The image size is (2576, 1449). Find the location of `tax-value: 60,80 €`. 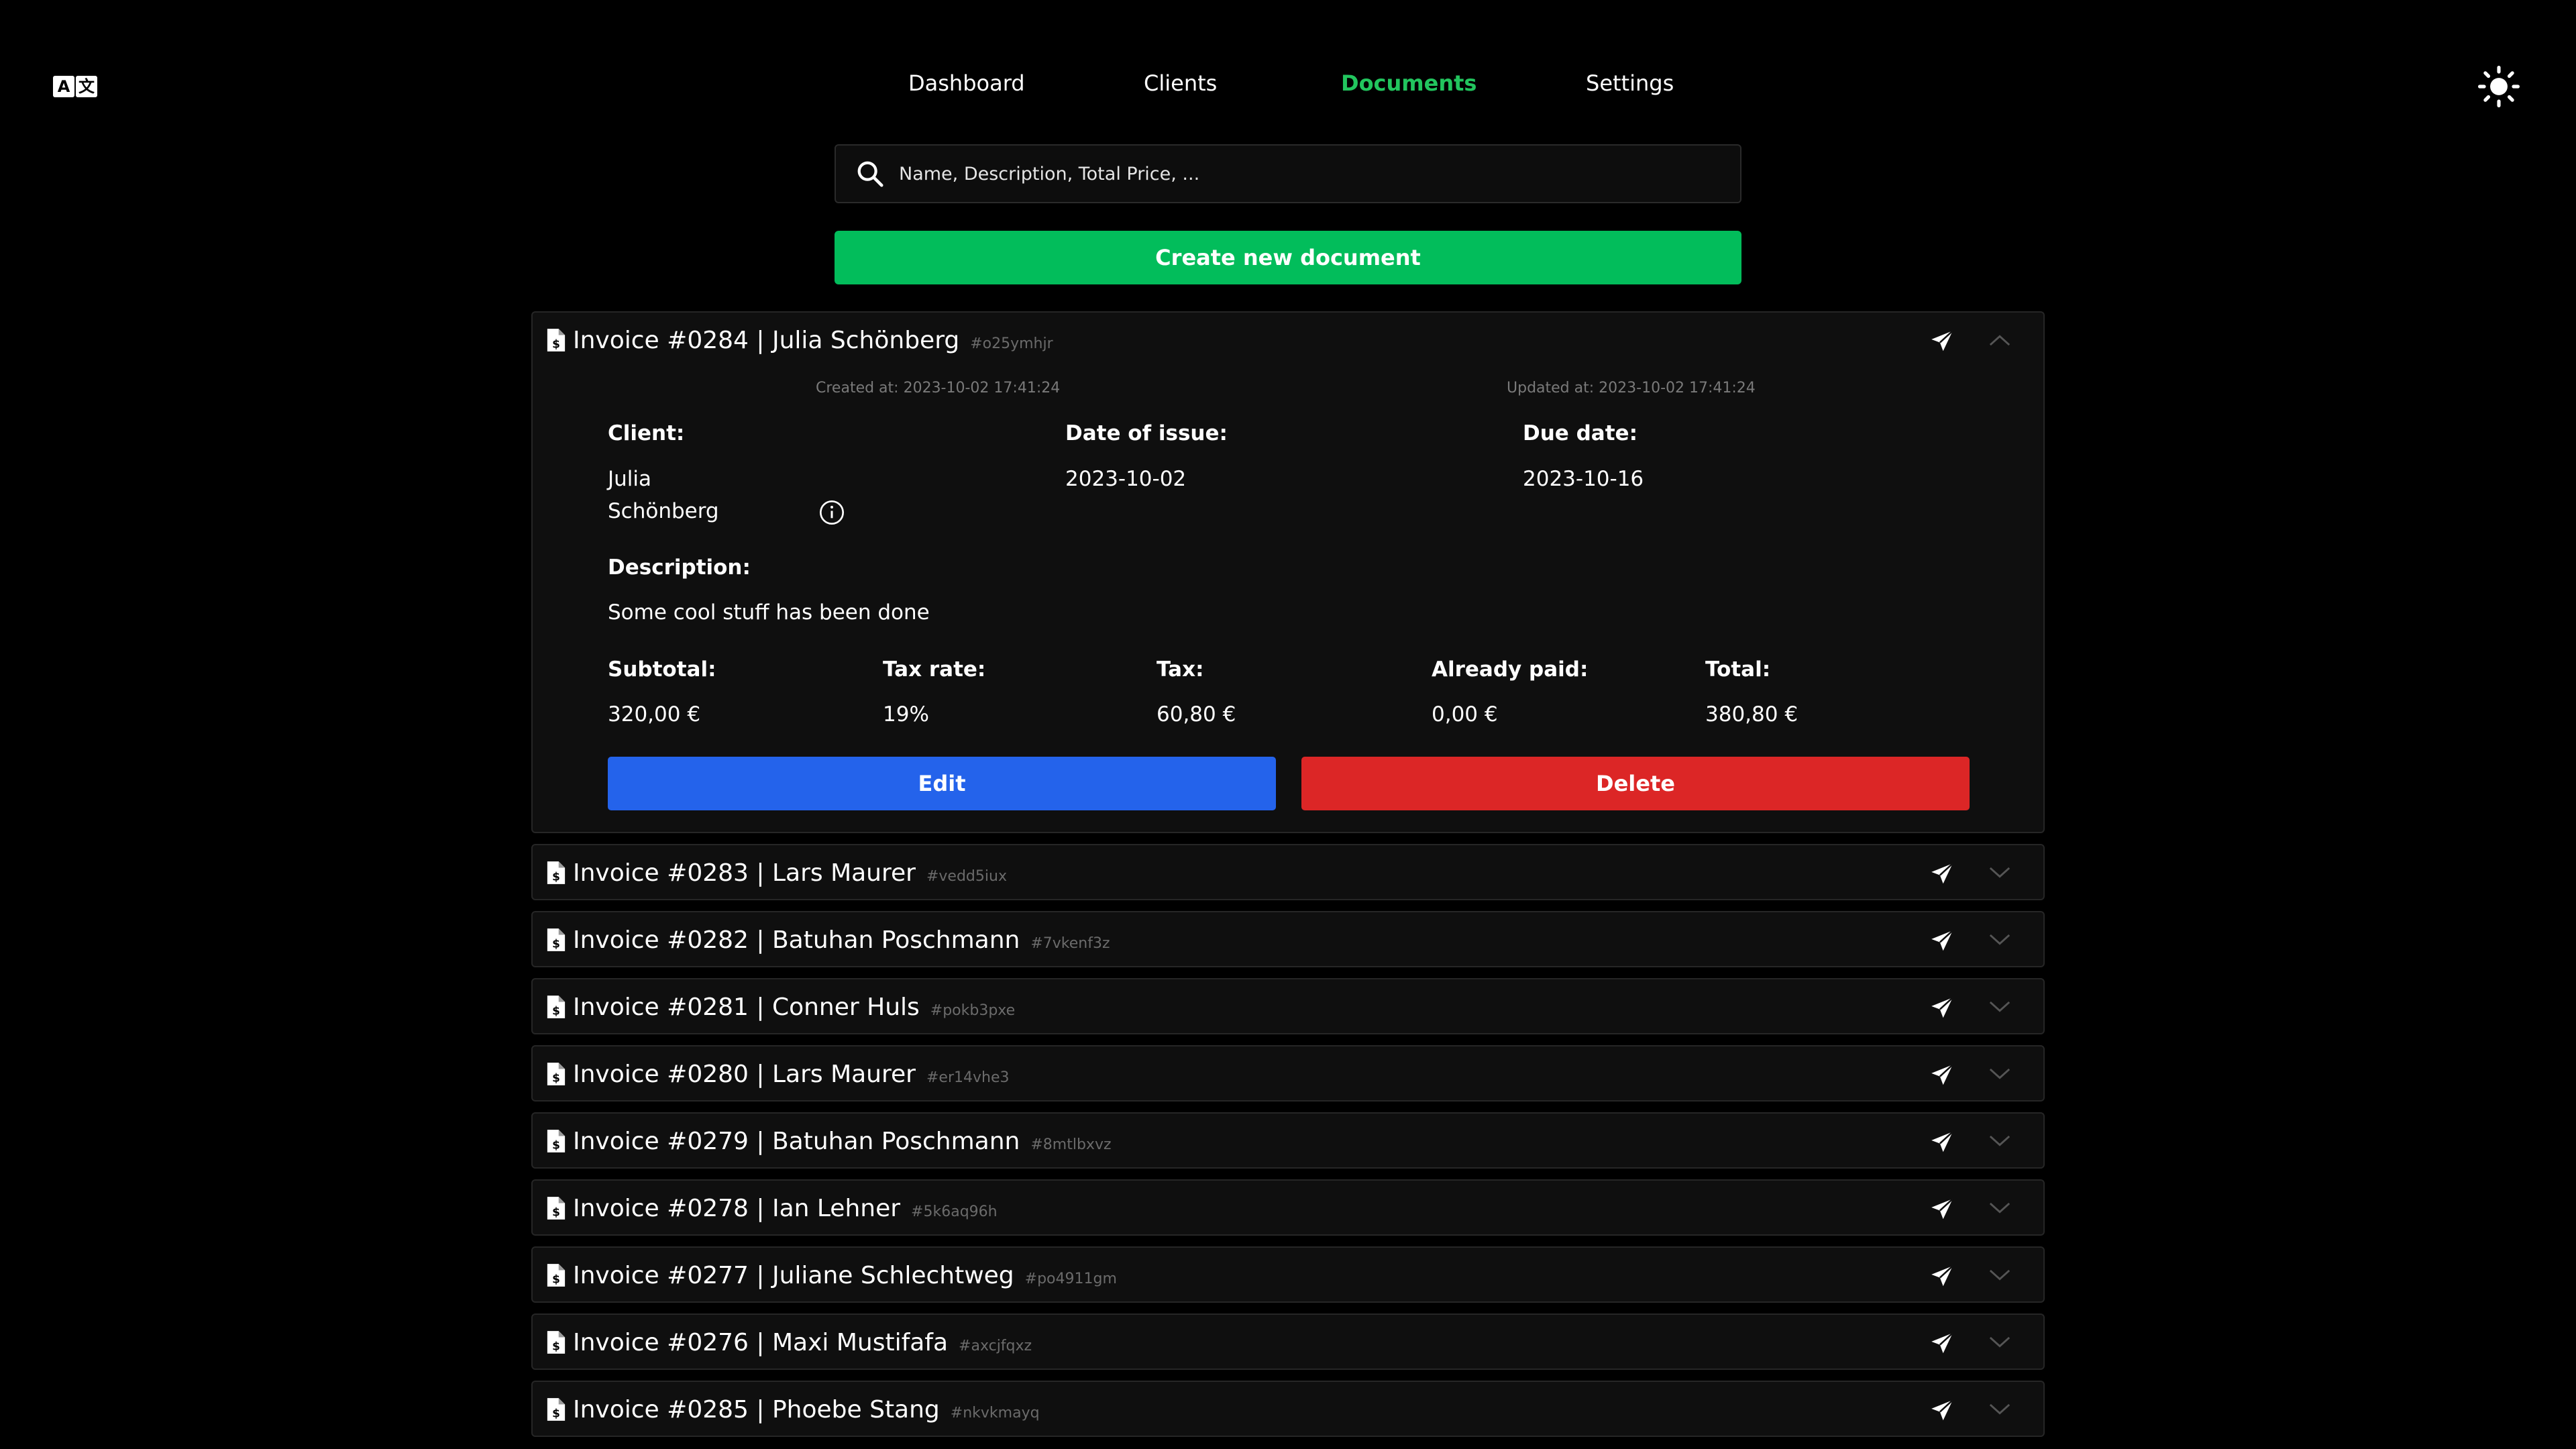

tax-value: 60,80 € is located at coordinates (1196, 714).